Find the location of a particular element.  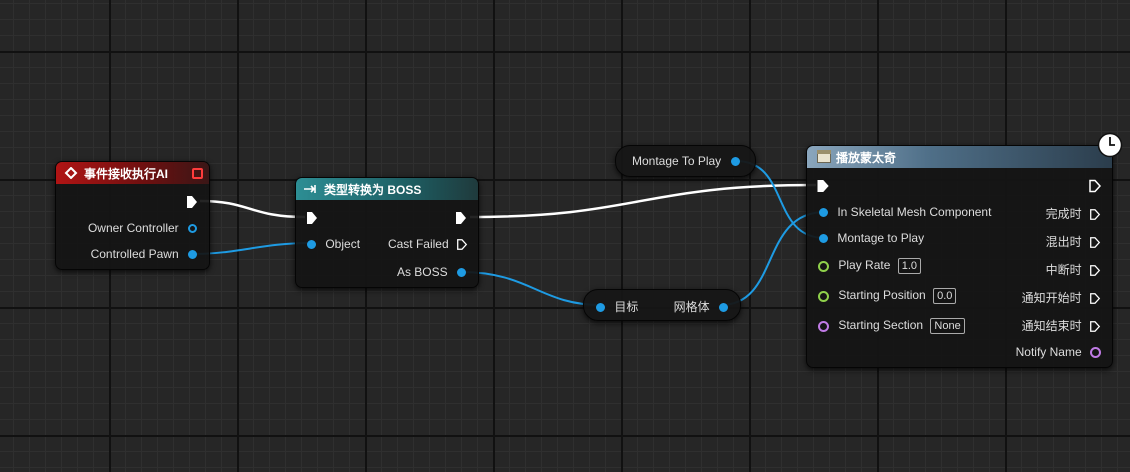

montage-variable-label: Montage To Play is located at coordinates (677, 161).